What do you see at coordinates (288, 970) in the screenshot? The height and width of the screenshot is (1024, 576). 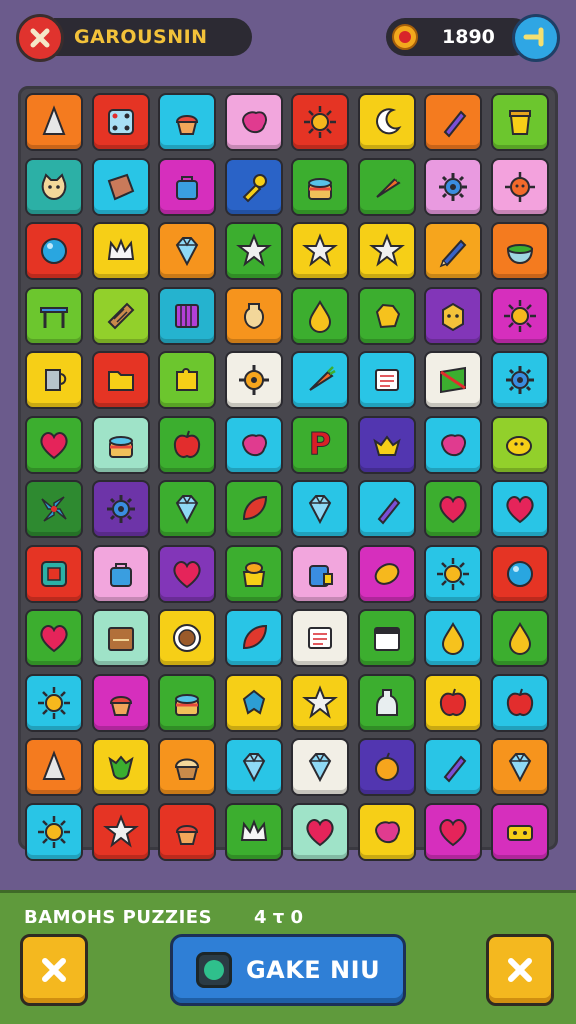 I see `new-game-button: GAKE NIU` at bounding box center [288, 970].